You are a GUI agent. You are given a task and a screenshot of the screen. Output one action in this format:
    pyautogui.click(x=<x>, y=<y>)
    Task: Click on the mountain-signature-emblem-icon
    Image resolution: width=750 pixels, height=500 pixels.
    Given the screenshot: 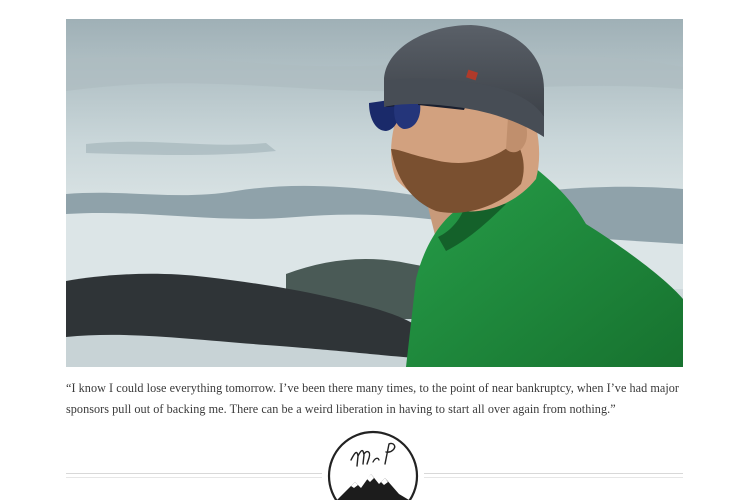 What is the action you would take?
    pyautogui.click(x=373, y=465)
    